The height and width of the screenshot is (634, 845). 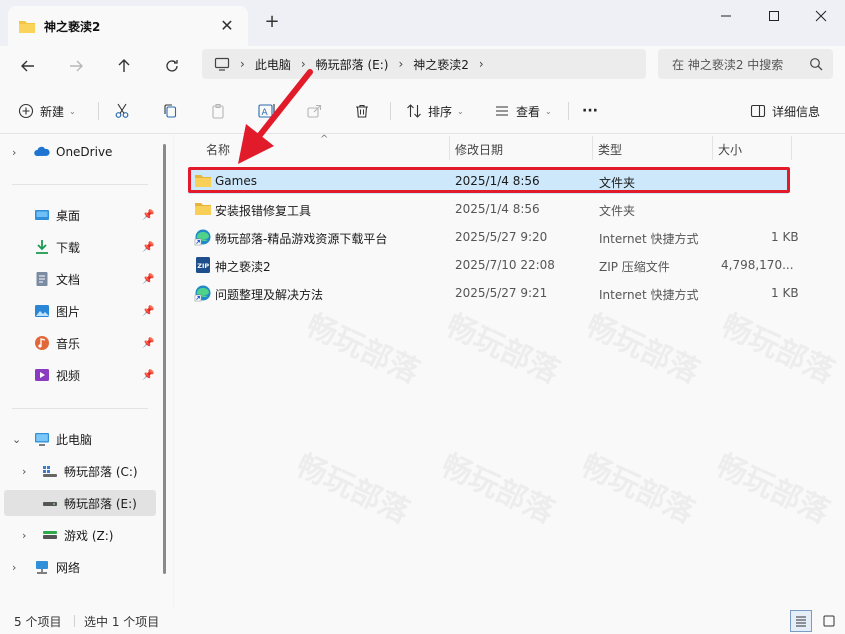 I want to click on arrow-right-icon, so click(x=76, y=66).